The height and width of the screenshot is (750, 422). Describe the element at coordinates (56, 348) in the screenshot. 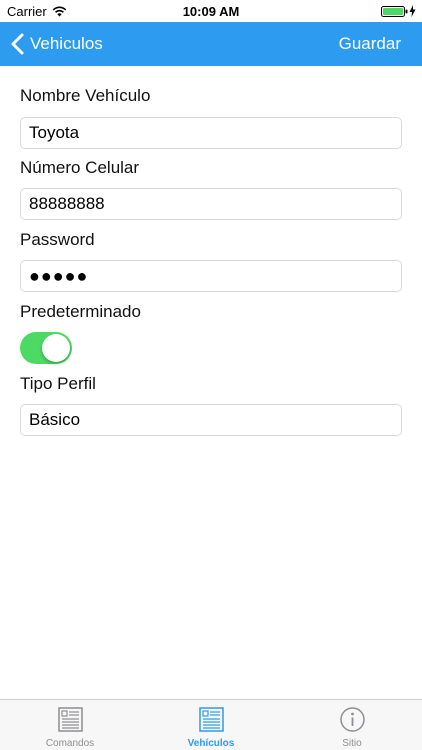

I see `toggle-knob` at that location.